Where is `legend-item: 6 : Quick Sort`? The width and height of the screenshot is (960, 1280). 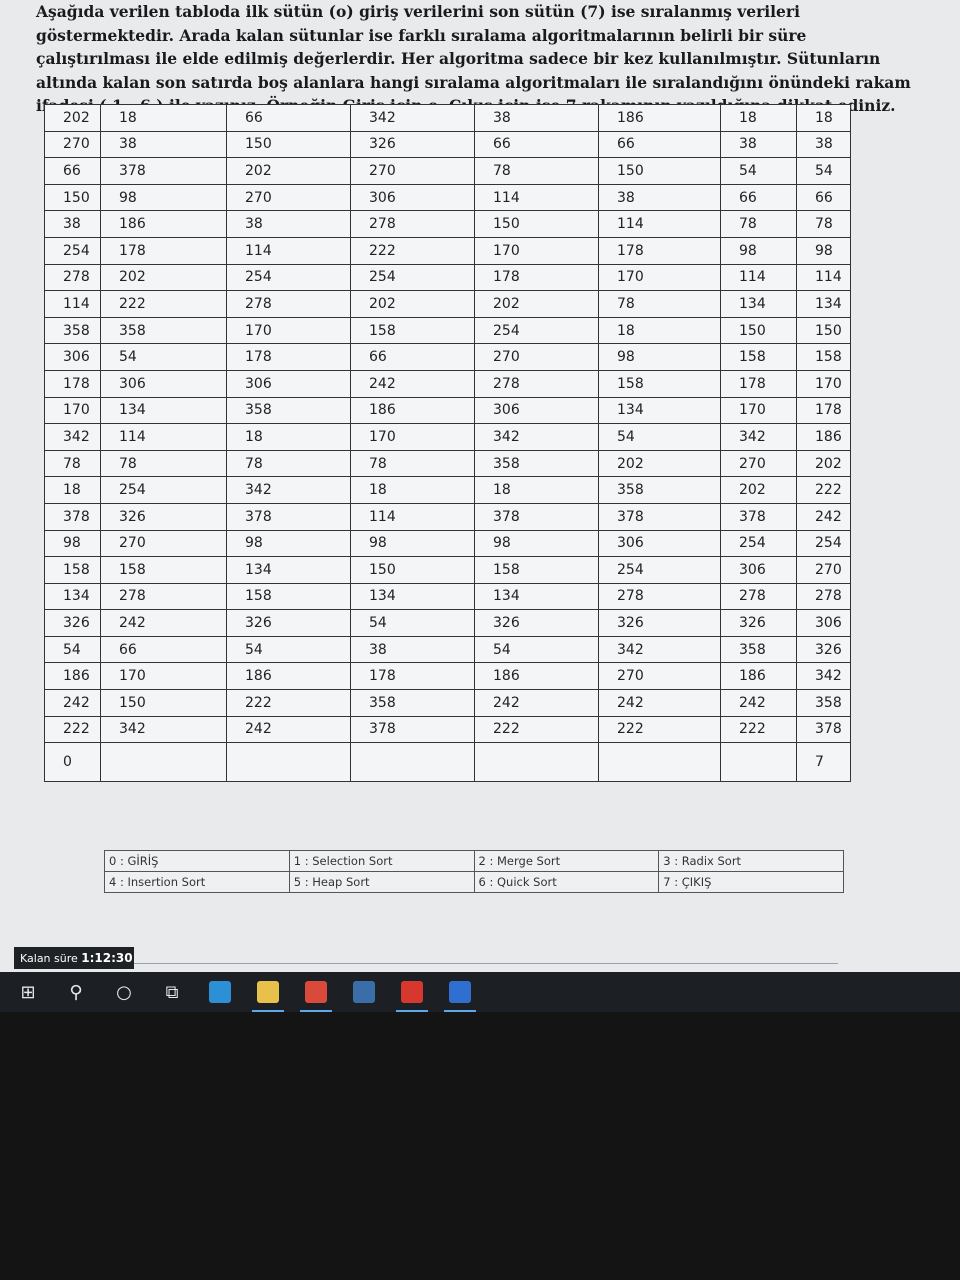 legend-item: 6 : Quick Sort is located at coordinates (566, 882).